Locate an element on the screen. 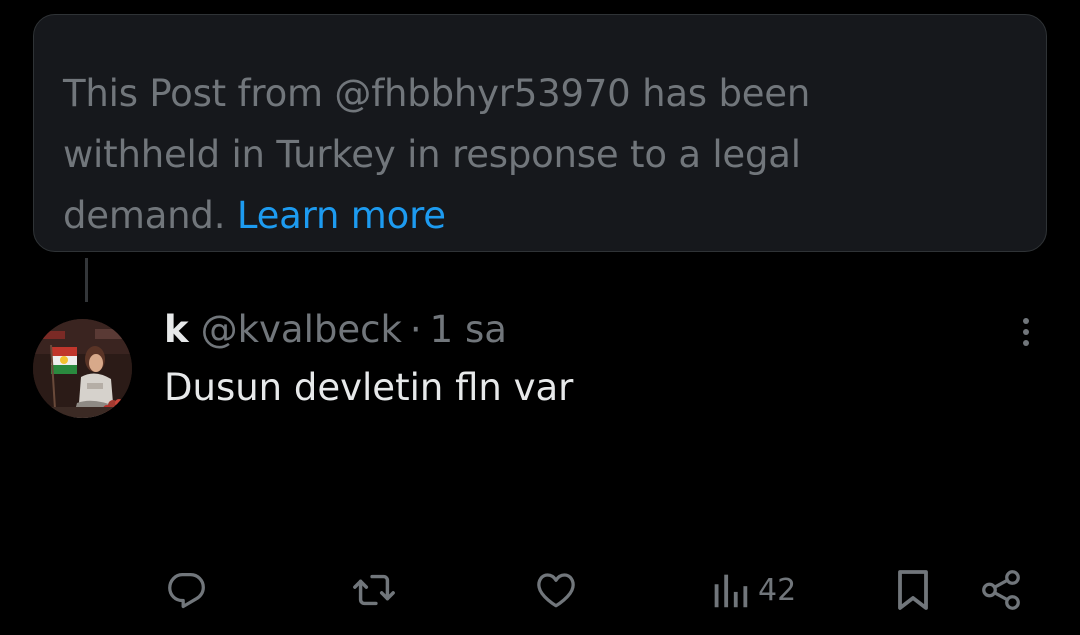  like-button is located at coordinates (556, 590).